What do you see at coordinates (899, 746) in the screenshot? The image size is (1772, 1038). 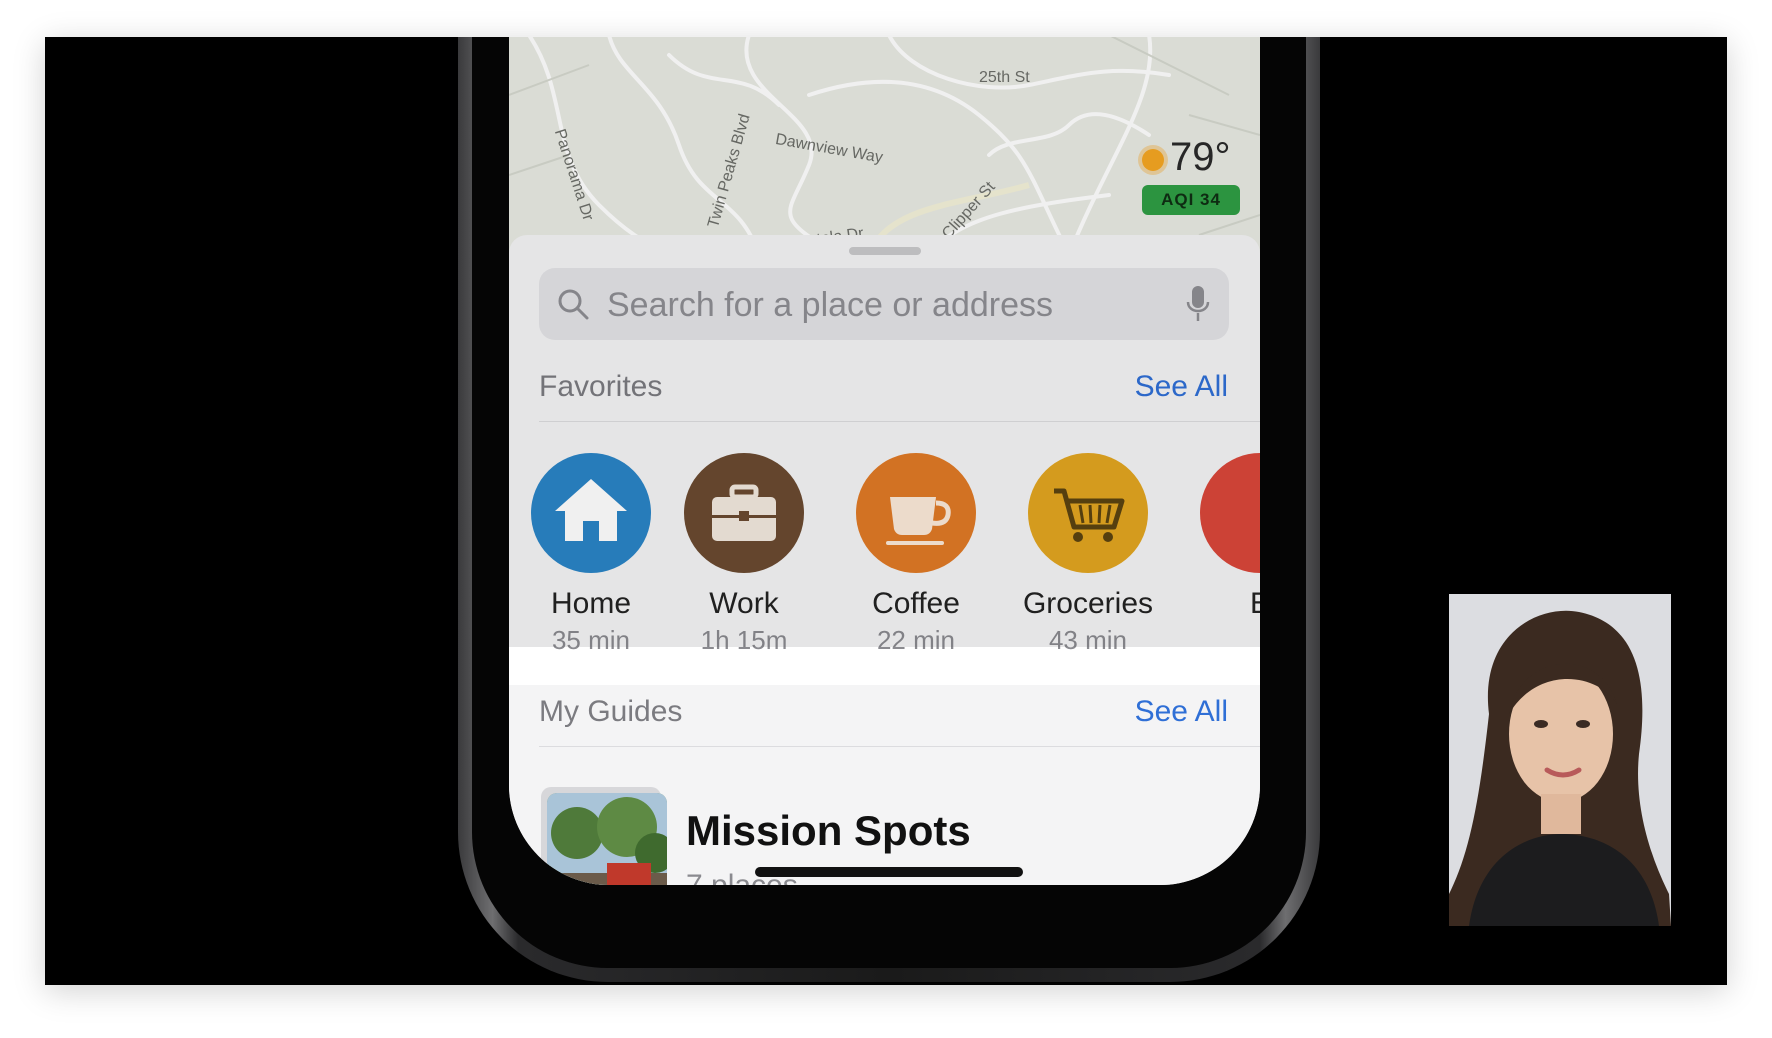 I see `divider` at bounding box center [899, 746].